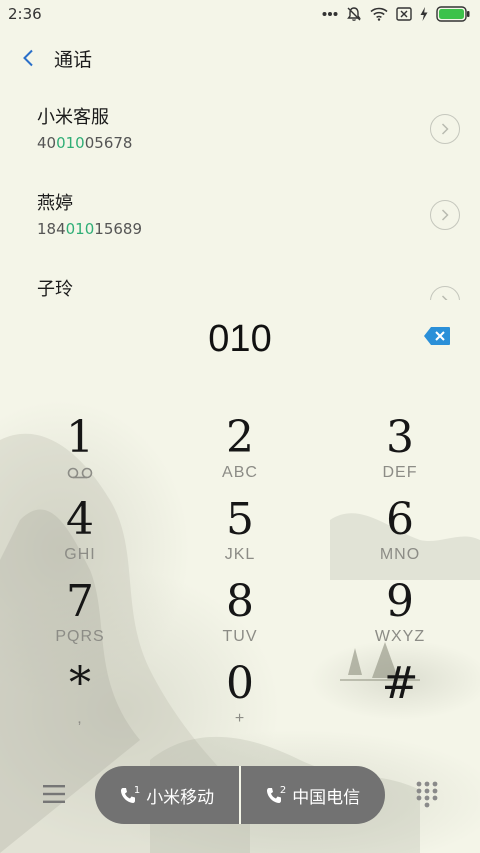  I want to click on contact-name: 小米客服, so click(73, 117).